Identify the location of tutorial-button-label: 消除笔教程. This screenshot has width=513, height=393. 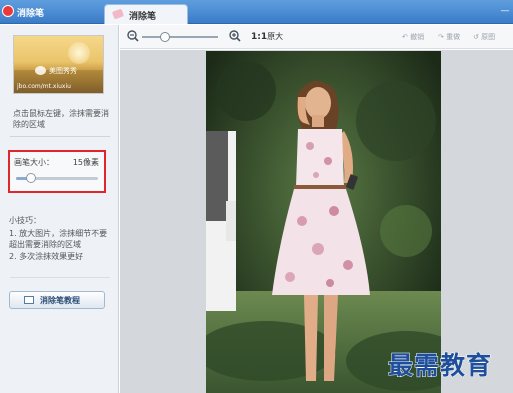
(60, 300).